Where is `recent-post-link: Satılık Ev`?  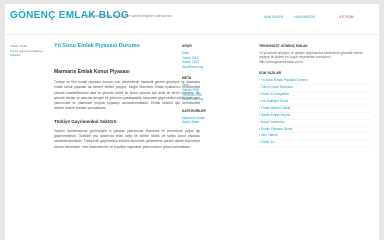 recent-post-link: Satılık Ev is located at coordinates (314, 144).